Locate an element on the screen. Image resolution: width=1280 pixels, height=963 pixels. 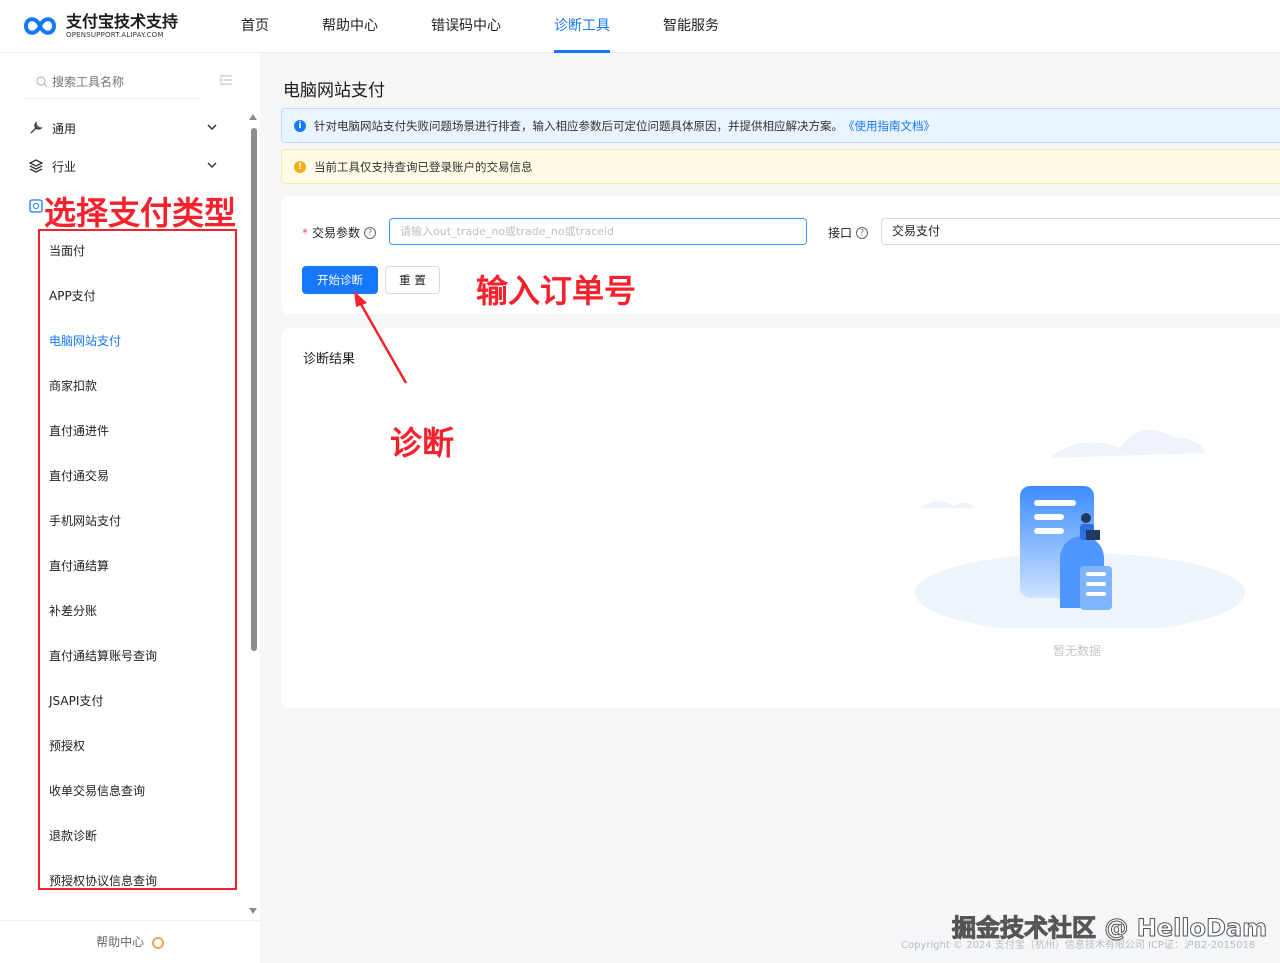
alipay-logo-icon is located at coordinates (40, 26).